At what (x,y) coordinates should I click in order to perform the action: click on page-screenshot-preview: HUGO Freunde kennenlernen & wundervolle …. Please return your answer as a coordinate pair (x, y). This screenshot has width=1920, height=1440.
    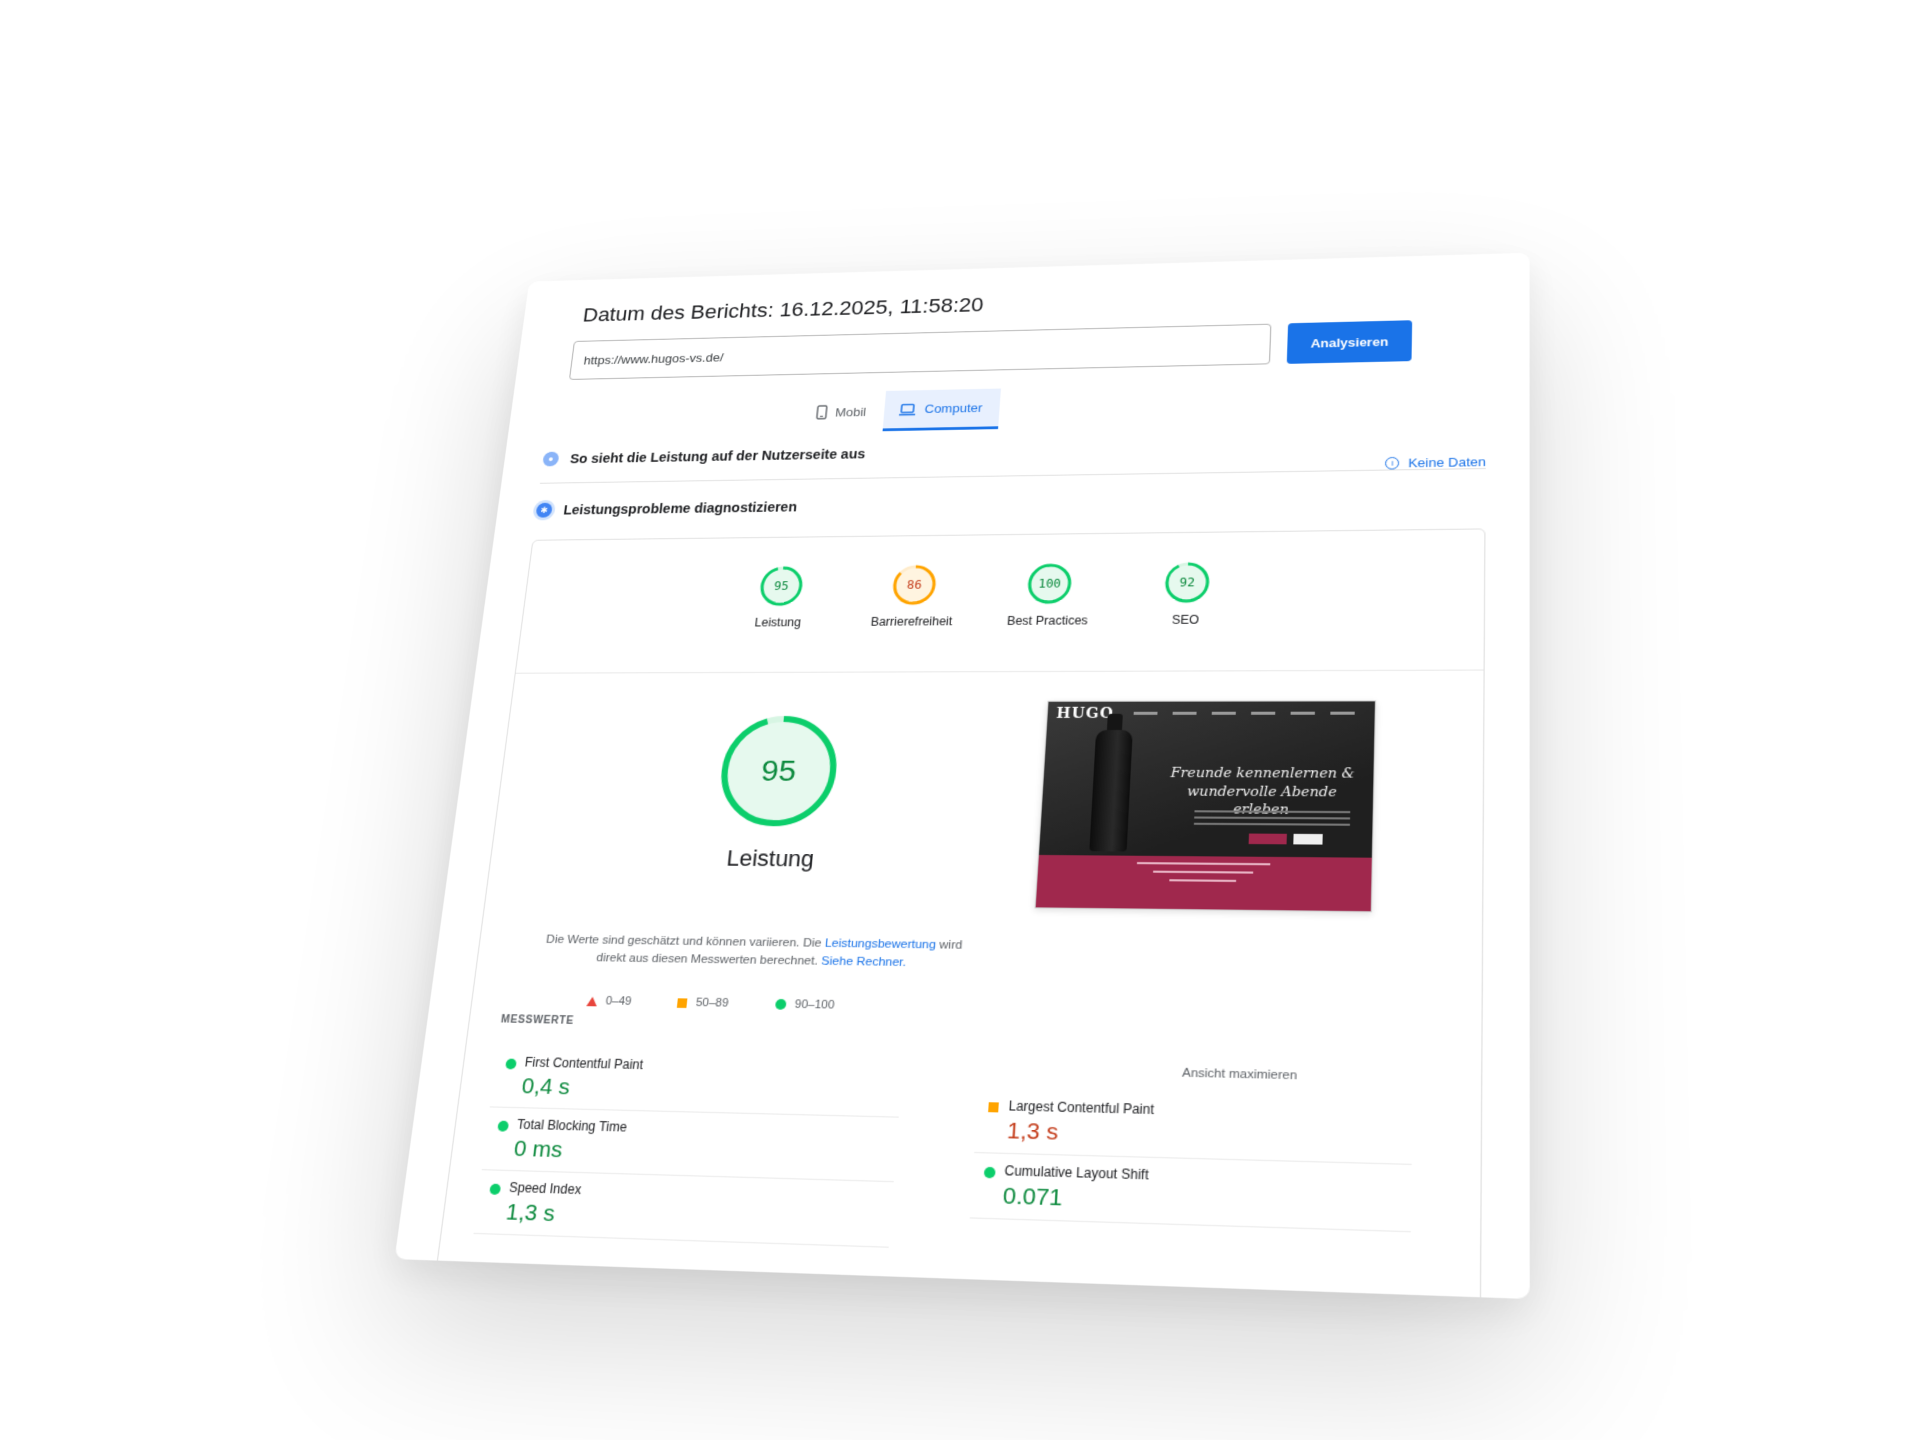
    Looking at the image, I should click on (1205, 806).